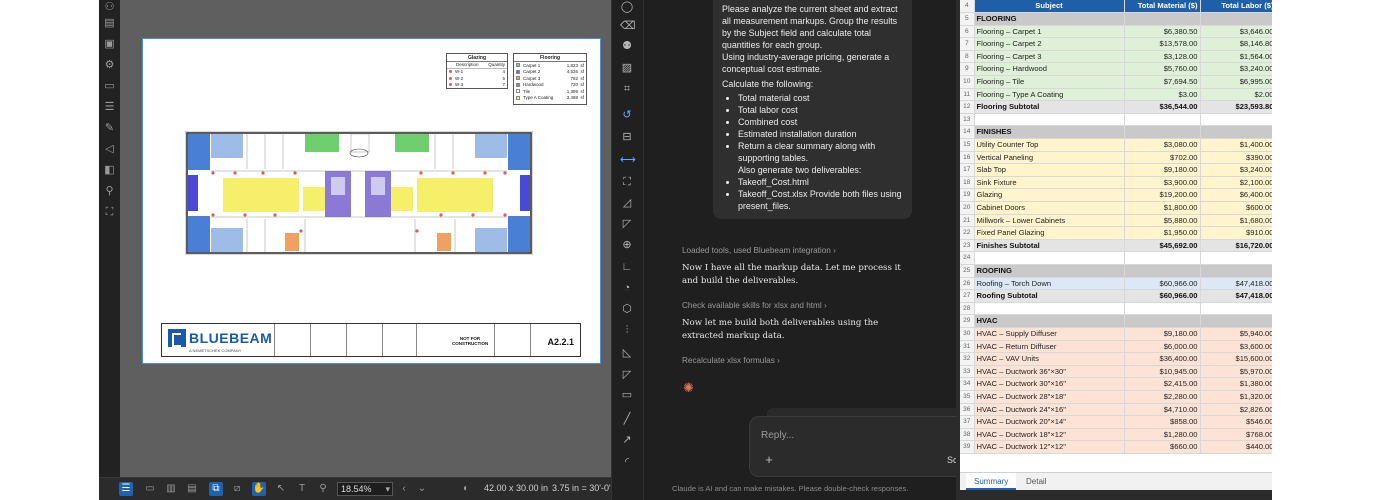 The height and width of the screenshot is (500, 1400). I want to click on labor-cell: $600.00, so click(1236, 208).